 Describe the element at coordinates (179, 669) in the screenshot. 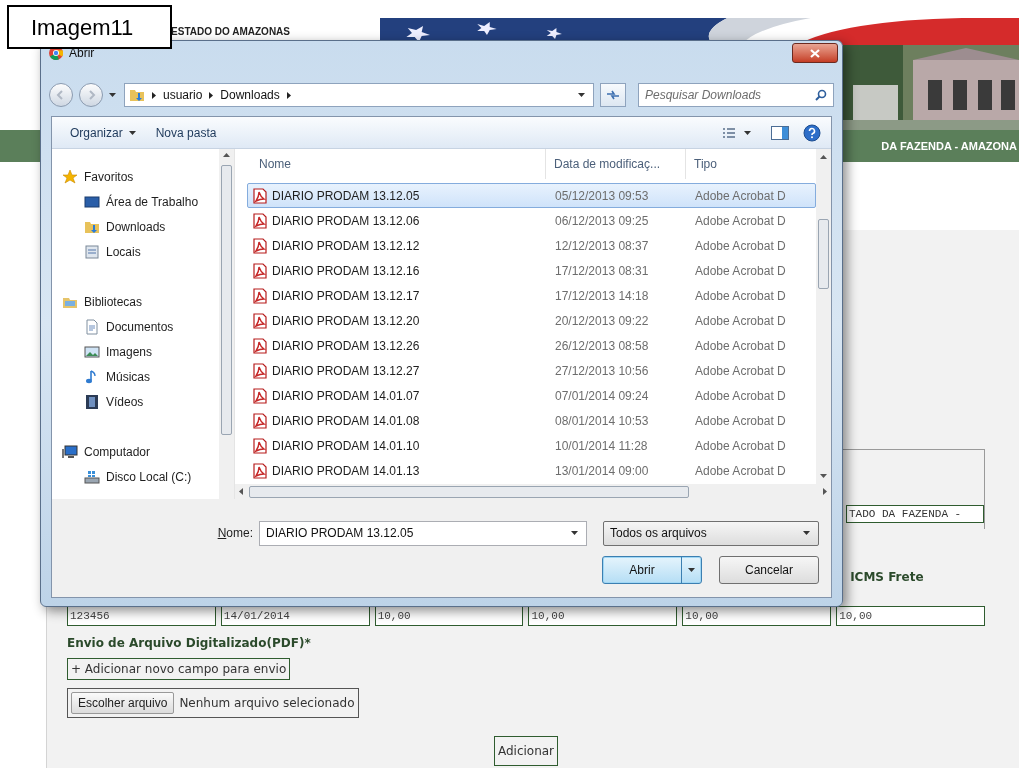

I see `add-field-button: + Adicionar novo campo para envio` at that location.